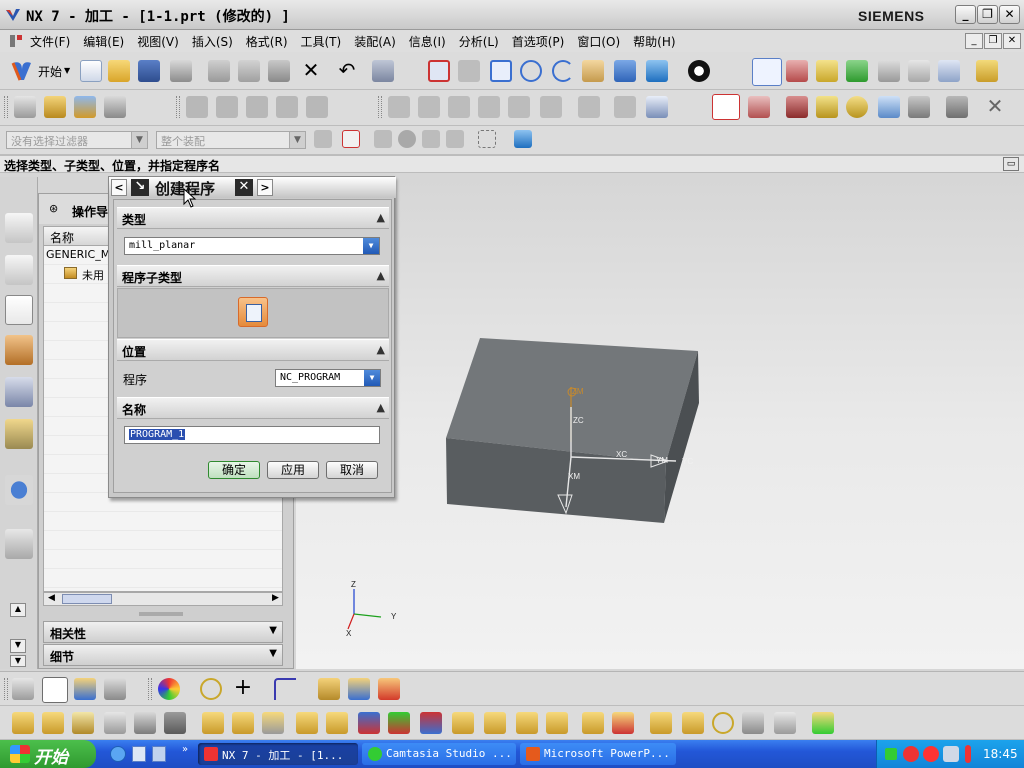 This screenshot has height=768, width=1024. Describe the element at coordinates (50, 41) in the screenshot. I see `menu-item-0: 文件(F)` at that location.